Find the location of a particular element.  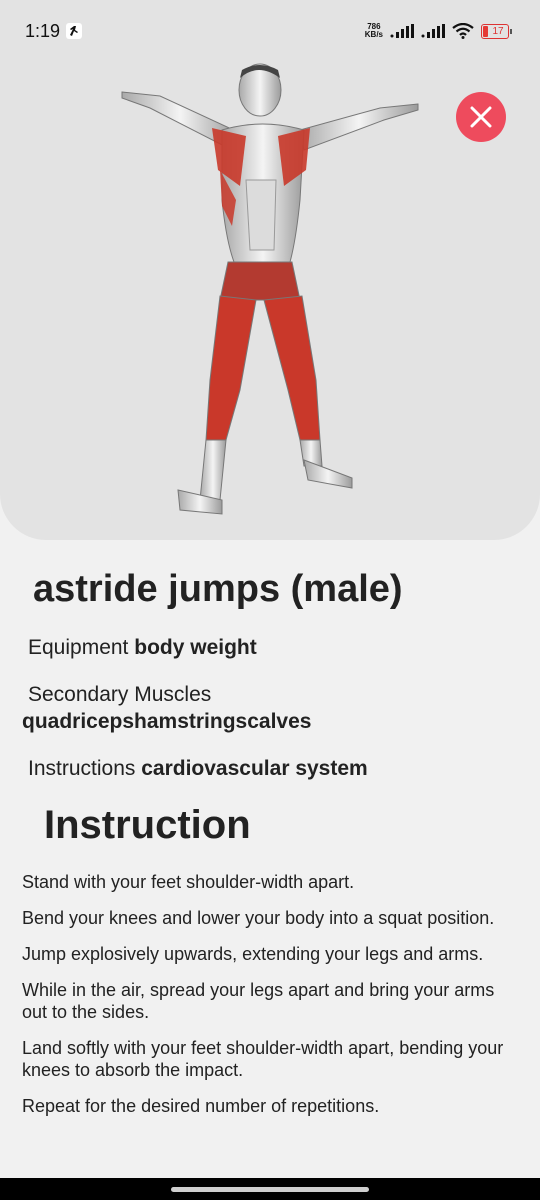

navigation-bar is located at coordinates (270, 1189).